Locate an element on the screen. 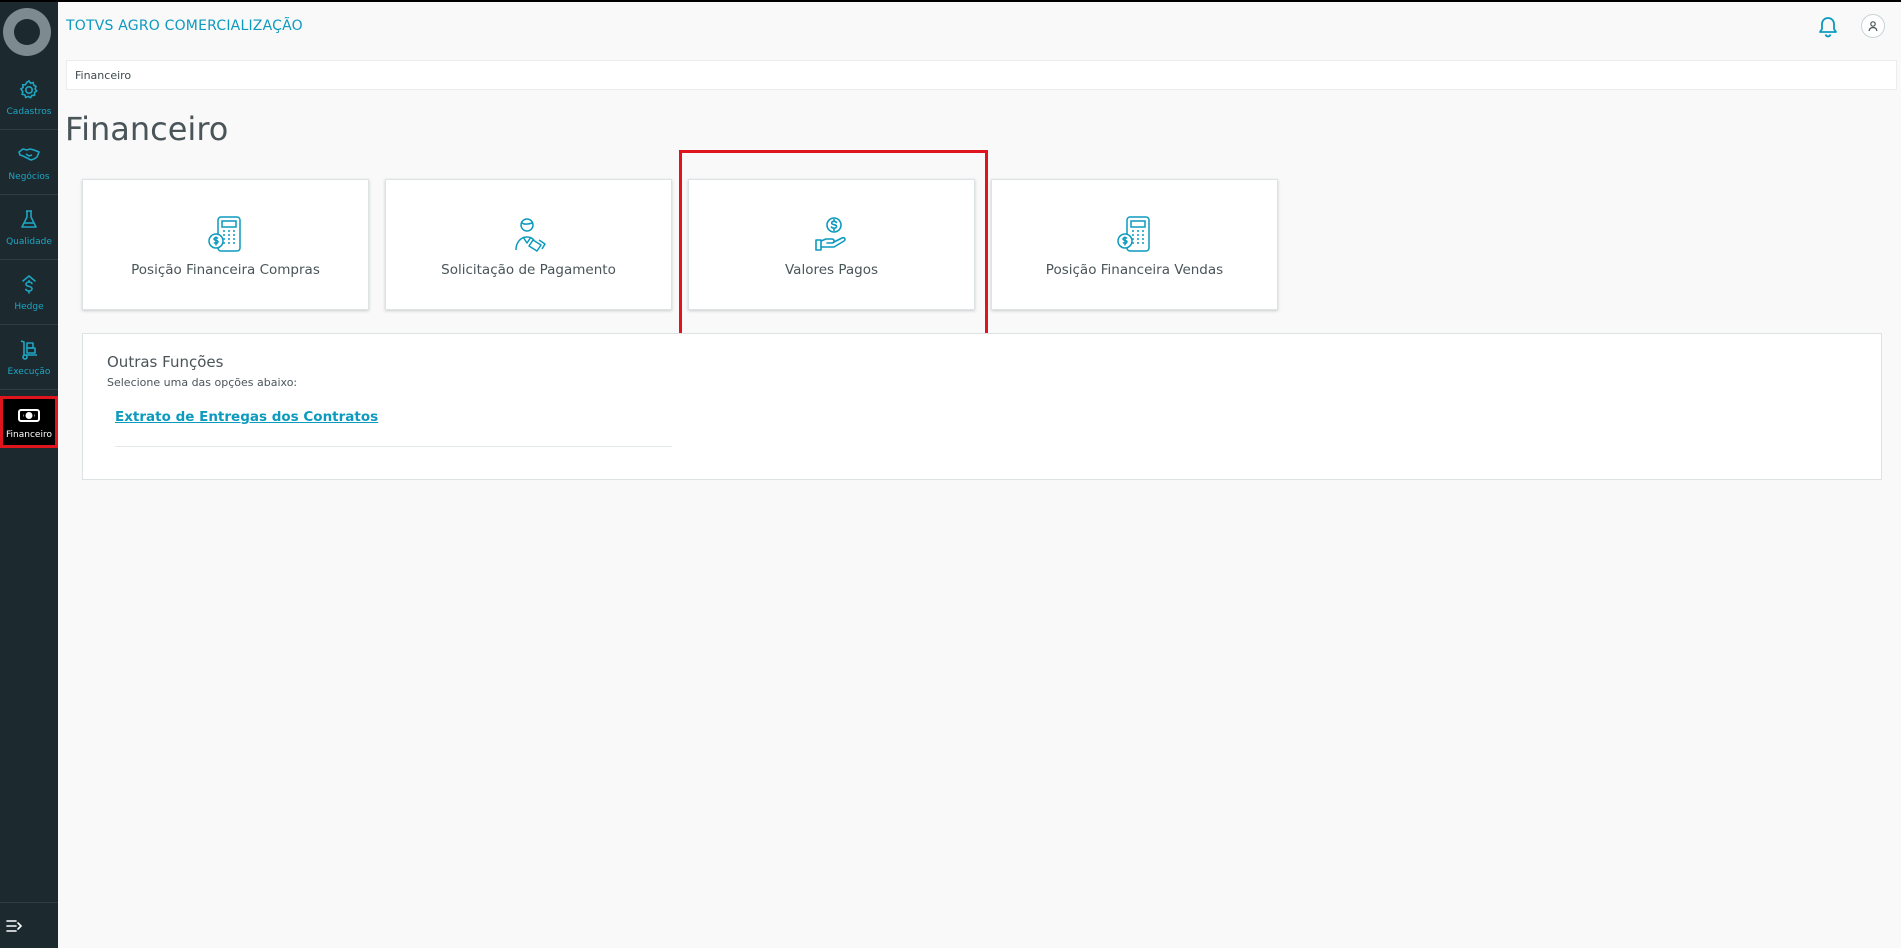 This screenshot has height=948, width=1901. sidebar-item-hedge: Hedge is located at coordinates (29, 293).